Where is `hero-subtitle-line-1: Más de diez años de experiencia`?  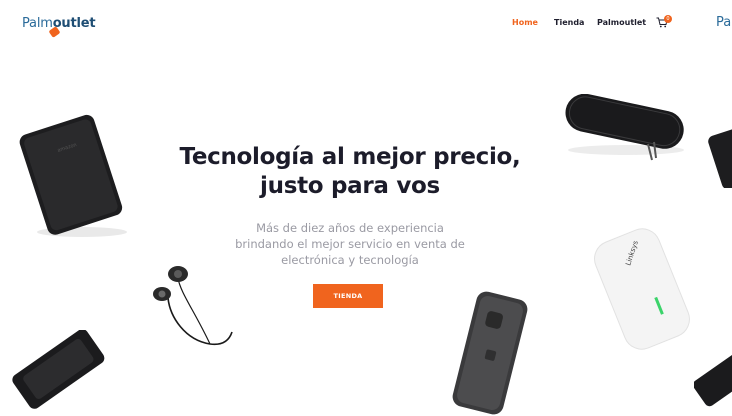
hero-subtitle-line-1: Más de diez años de experiencia is located at coordinates (350, 228).